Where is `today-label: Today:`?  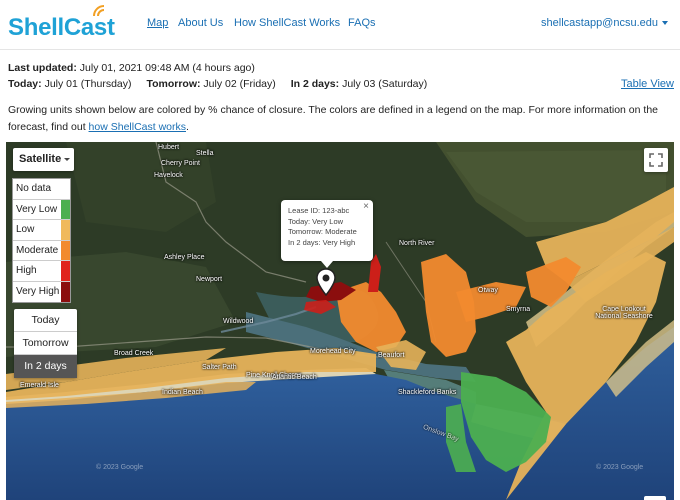 today-label: Today: is located at coordinates (25, 84).